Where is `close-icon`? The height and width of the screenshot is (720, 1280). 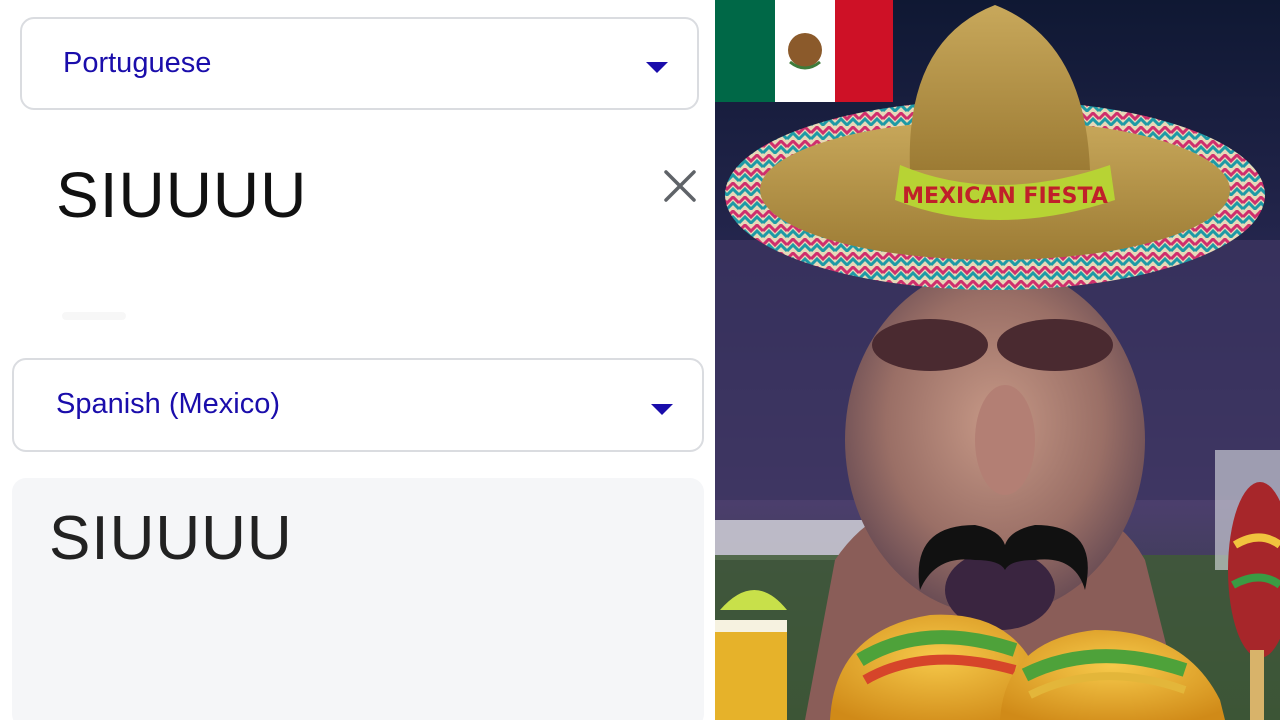
close-icon is located at coordinates (680, 186).